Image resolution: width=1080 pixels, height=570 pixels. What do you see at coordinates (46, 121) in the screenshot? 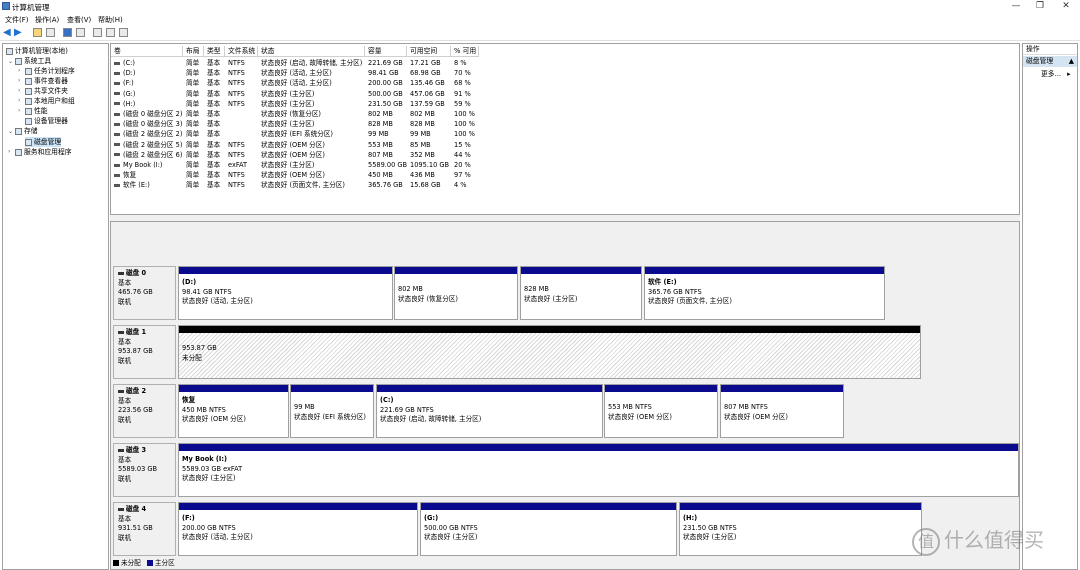
I see `tree-device-manager: 设备管理器` at bounding box center [46, 121].